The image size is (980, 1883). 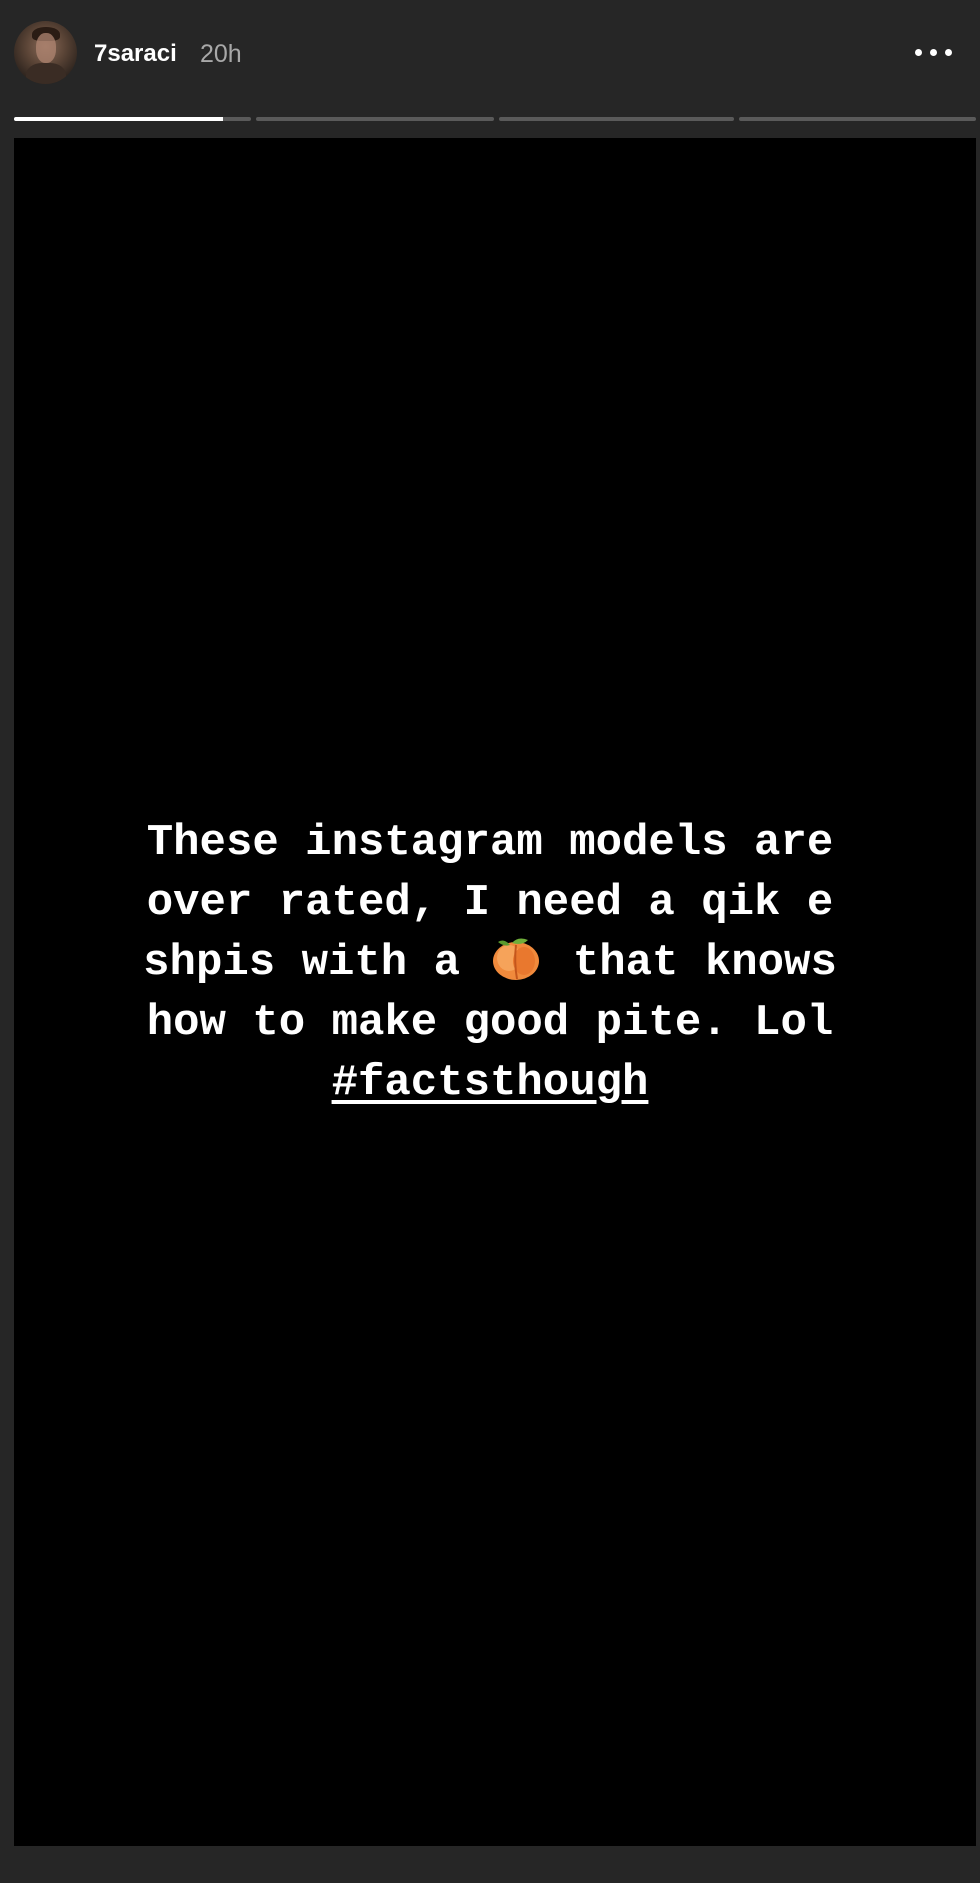 What do you see at coordinates (490, 56) in the screenshot?
I see `story-header: 7saraci 20h` at bounding box center [490, 56].